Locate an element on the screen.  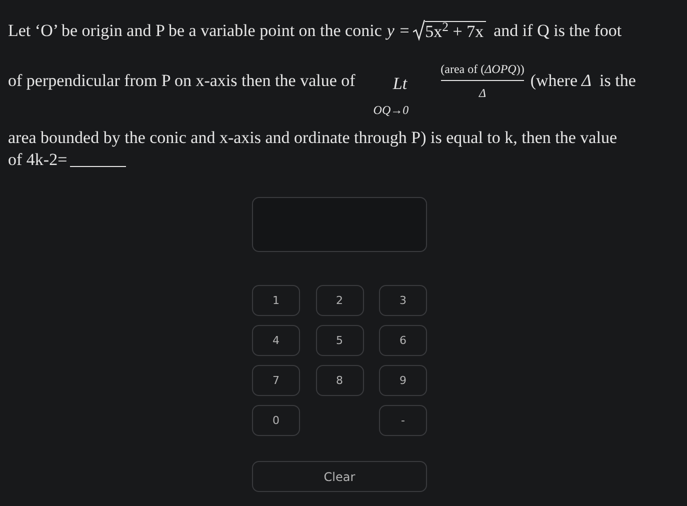
fraction-denominator: Δ is located at coordinates (482, 93).